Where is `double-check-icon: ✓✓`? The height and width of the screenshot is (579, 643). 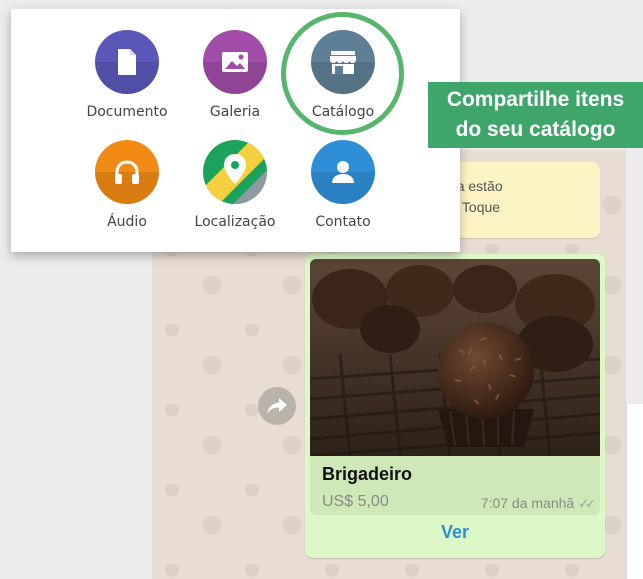
double-check-icon: ✓✓ is located at coordinates (587, 503).